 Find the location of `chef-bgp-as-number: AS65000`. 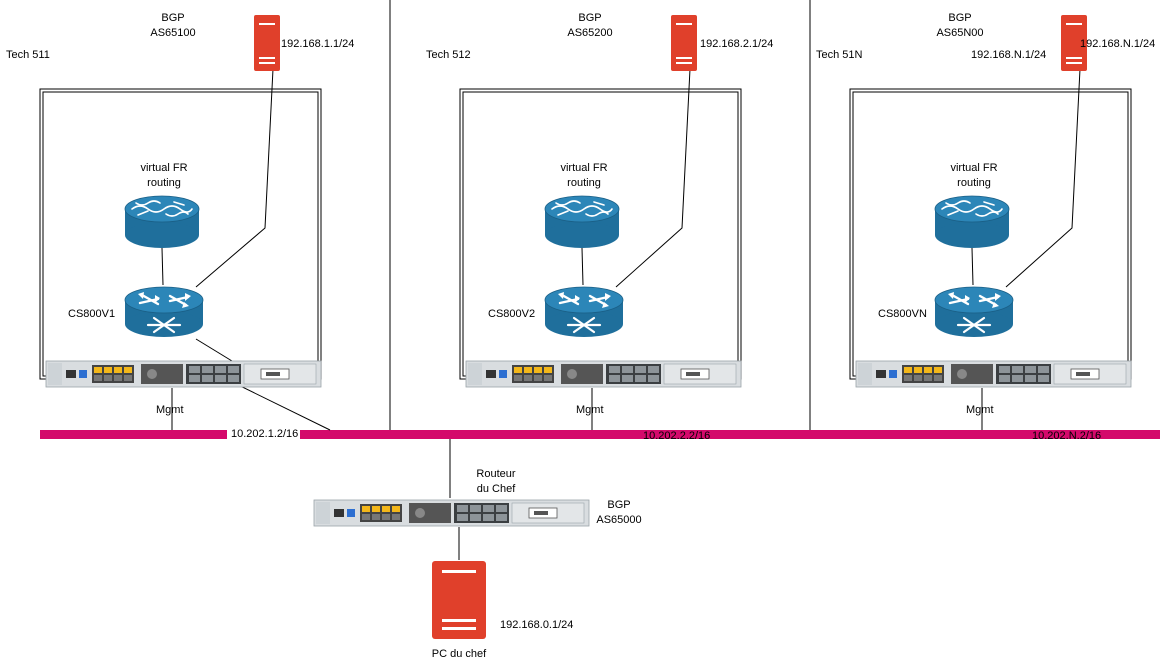

chef-bgp-as-number: AS65000 is located at coordinates (619, 520).